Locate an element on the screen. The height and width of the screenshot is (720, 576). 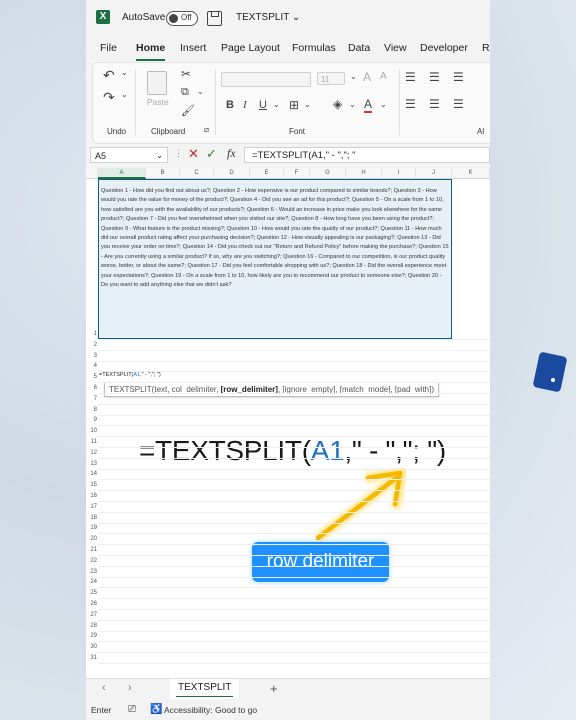
cut-icon: ✂ is located at coordinates (186, 74).